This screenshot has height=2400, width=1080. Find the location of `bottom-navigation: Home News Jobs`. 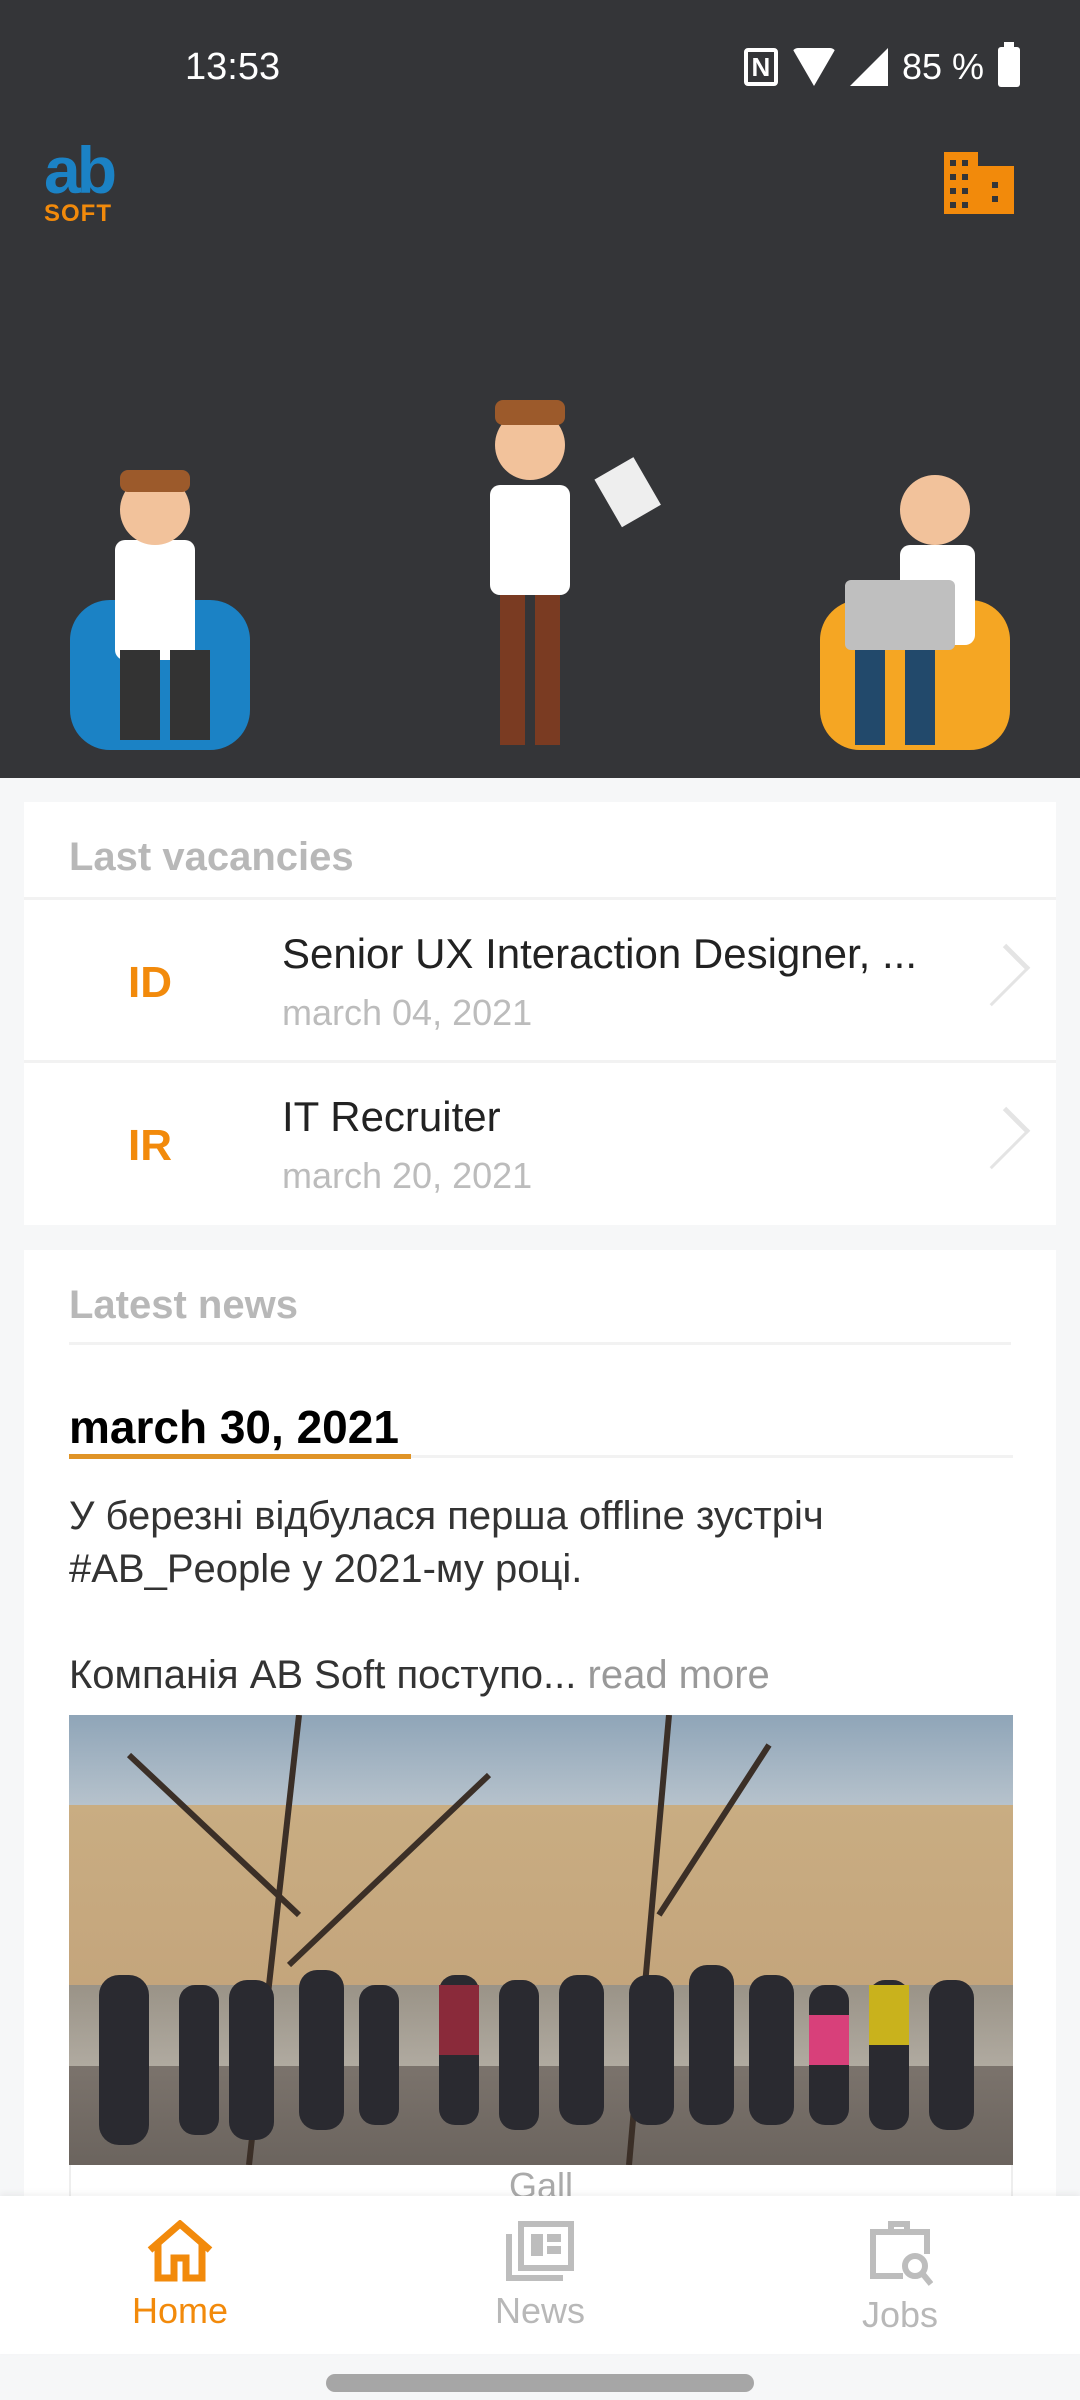

bottom-navigation: Home News Jobs is located at coordinates (540, 2275).